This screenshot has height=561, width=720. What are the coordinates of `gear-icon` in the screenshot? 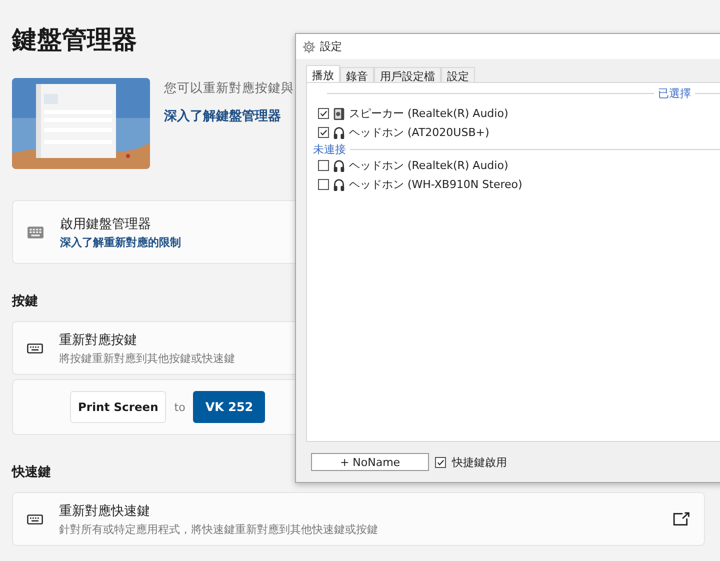 It's located at (309, 47).